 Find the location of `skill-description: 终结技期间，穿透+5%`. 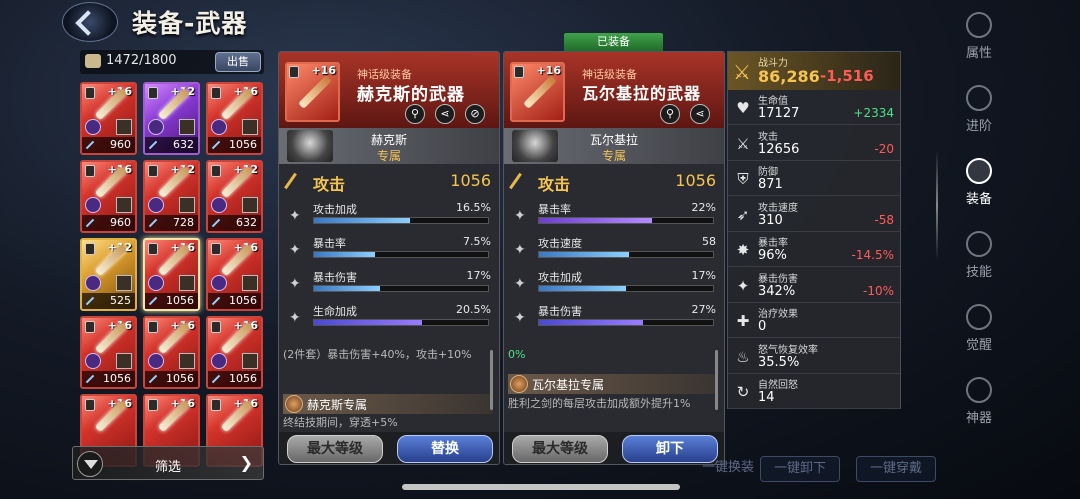

skill-description: 终结技期间，穿透+5% is located at coordinates (340, 422).